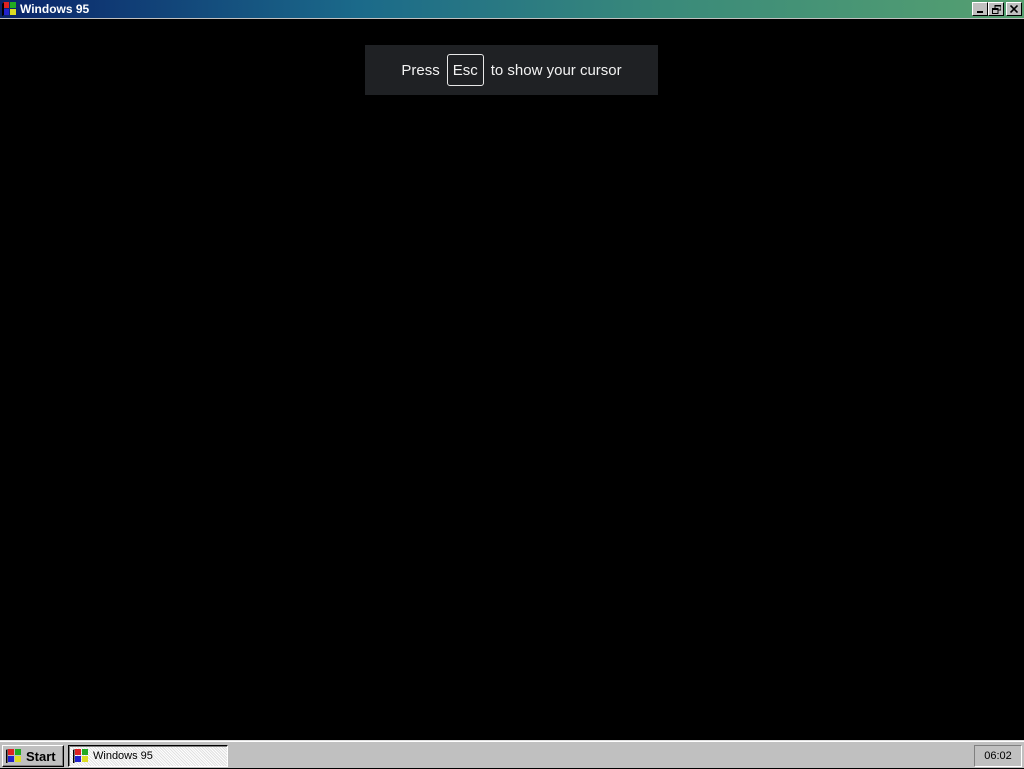 The height and width of the screenshot is (769, 1024). I want to click on taskbar-item-label: Windows 95, so click(123, 756).